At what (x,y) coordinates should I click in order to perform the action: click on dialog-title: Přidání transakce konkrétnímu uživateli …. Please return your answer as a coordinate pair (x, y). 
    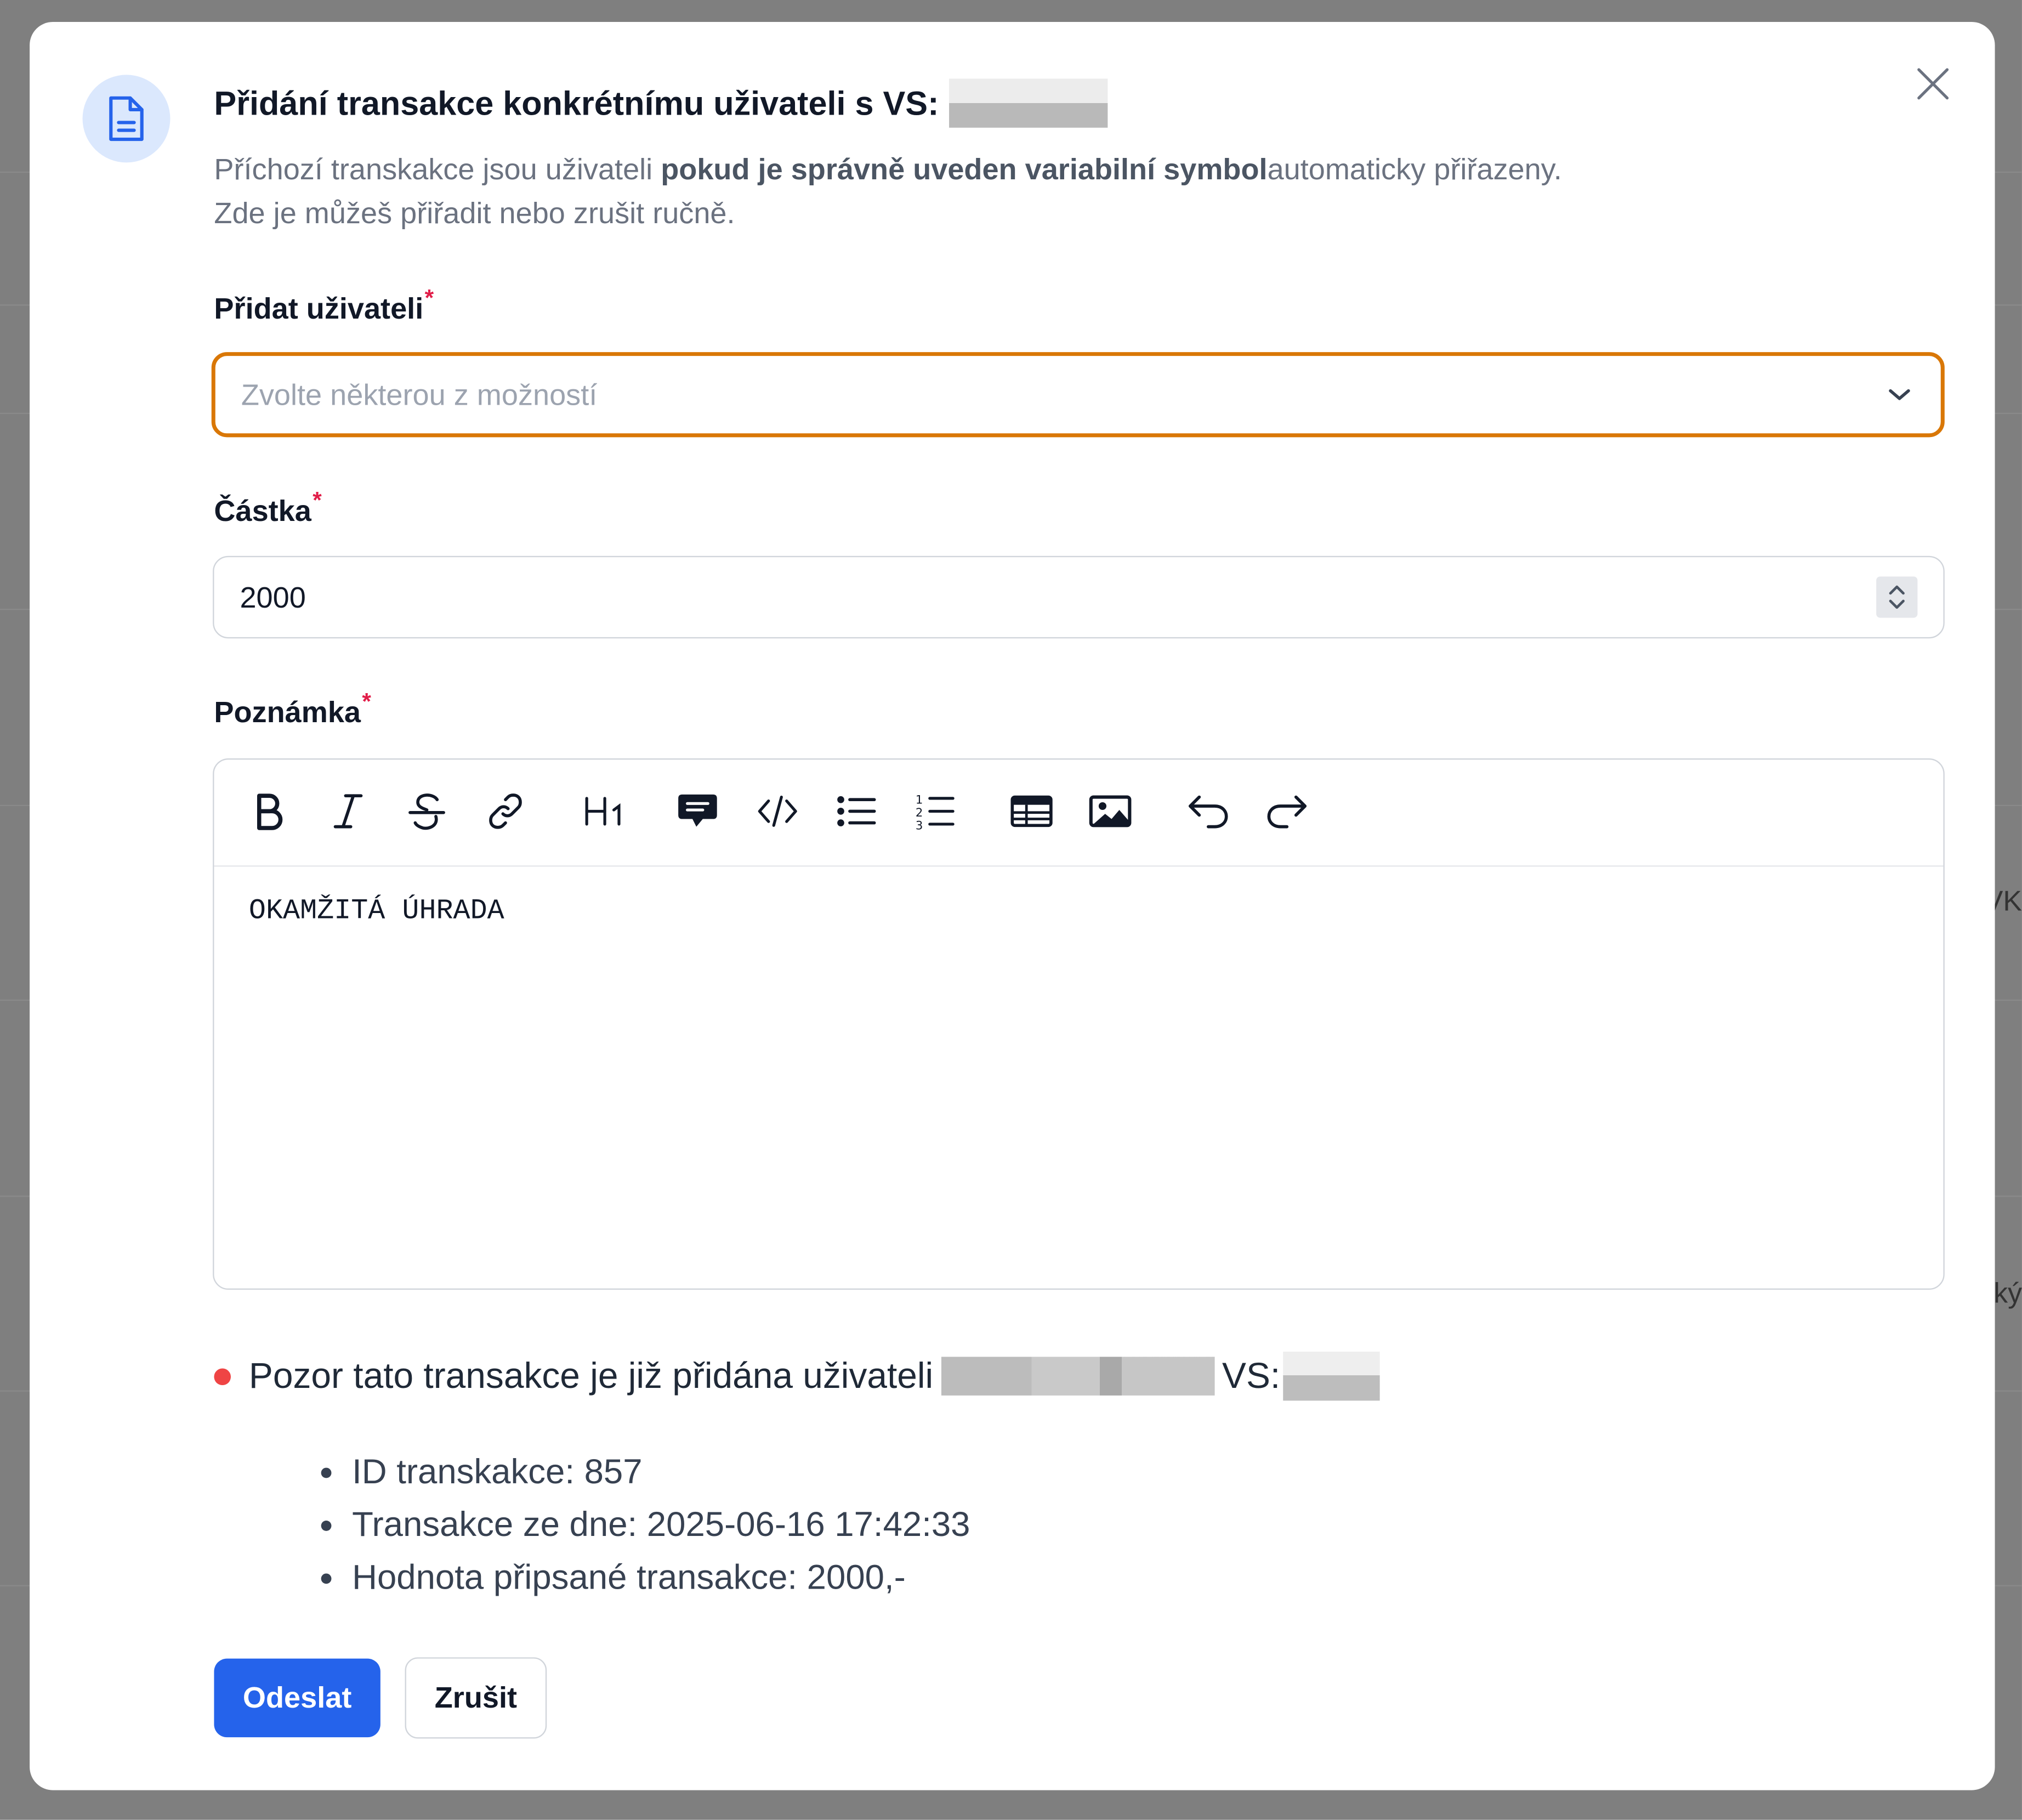
    Looking at the image, I should click on (661, 103).